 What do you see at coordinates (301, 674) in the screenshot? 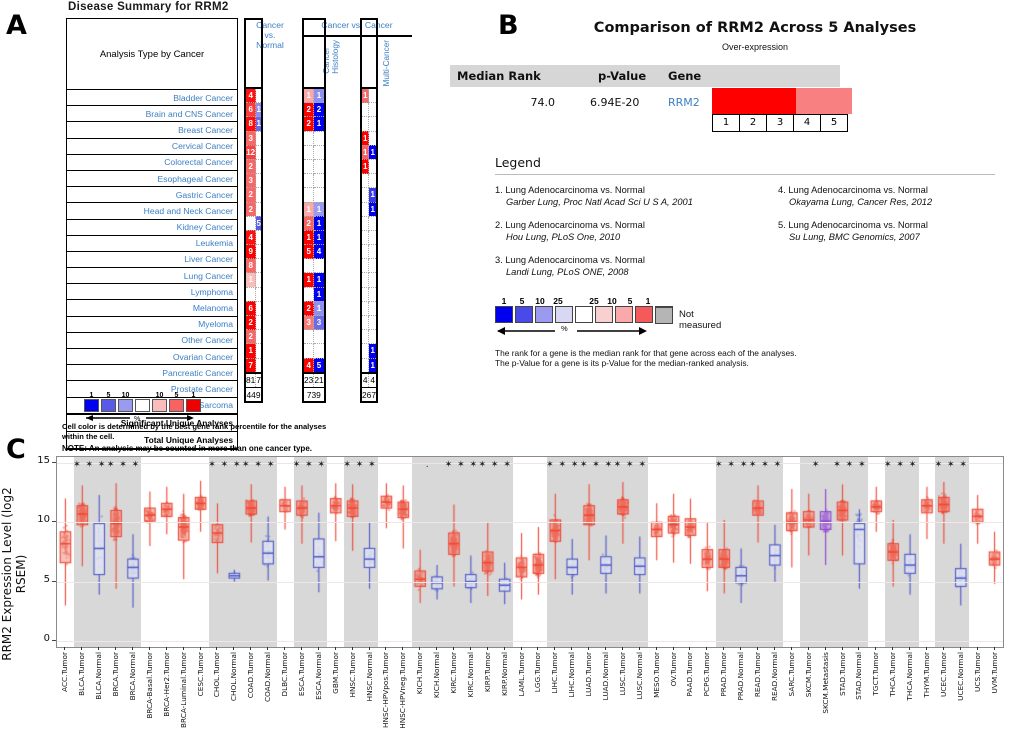
I see `x-axis-label: ESCA.Tumor` at bounding box center [301, 674].